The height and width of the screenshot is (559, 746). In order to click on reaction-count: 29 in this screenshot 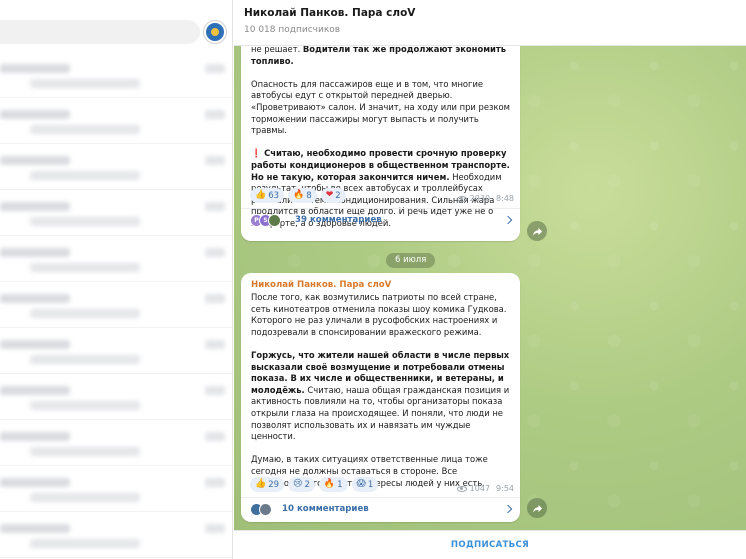, I will do `click(274, 484)`.